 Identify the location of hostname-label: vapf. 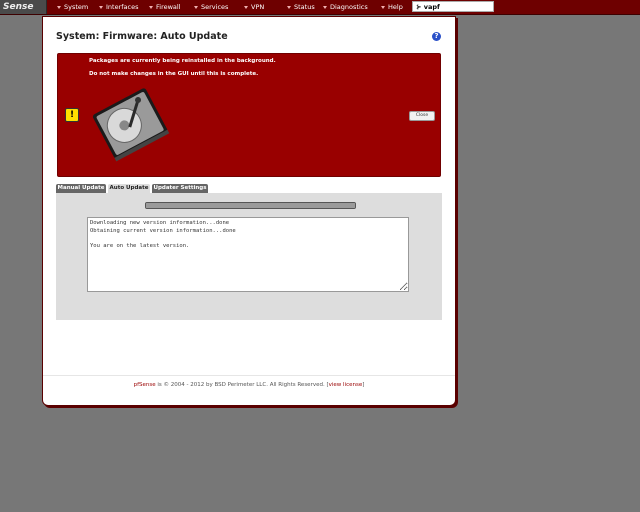
(431, 7).